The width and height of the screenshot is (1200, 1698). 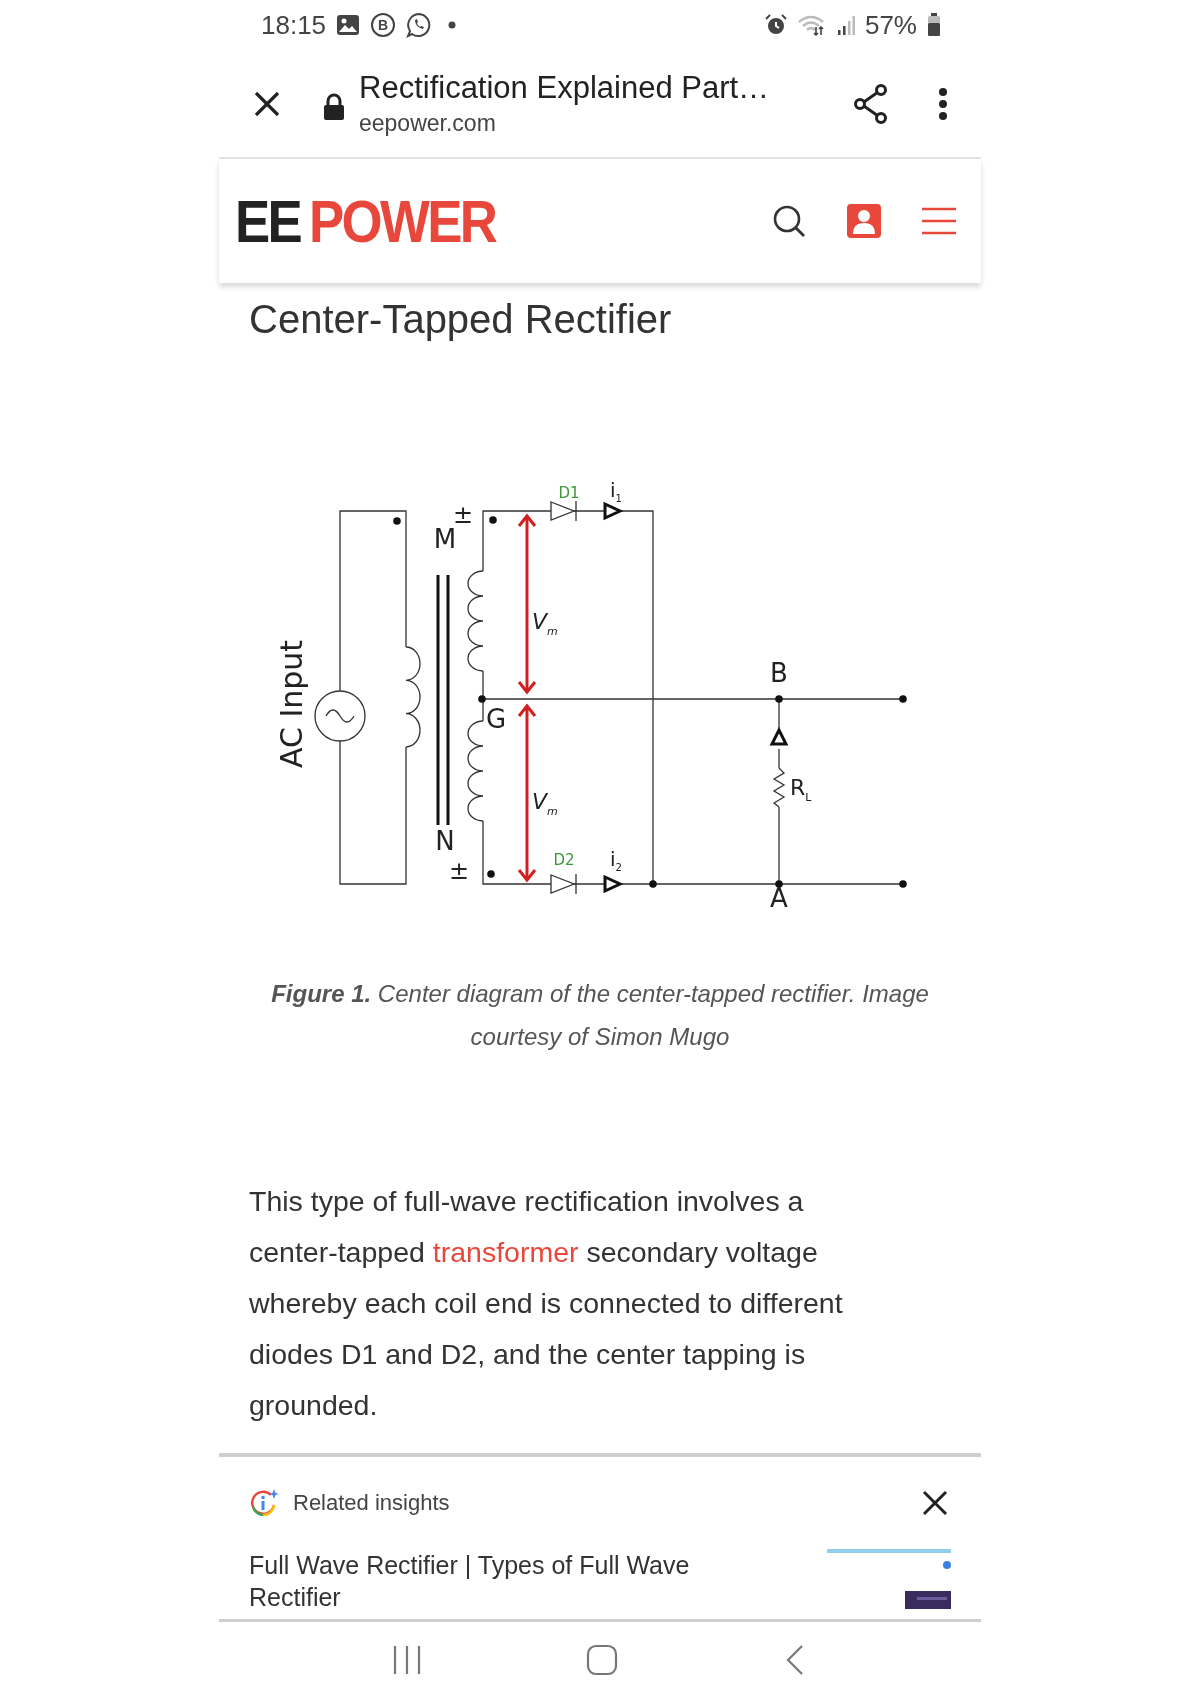 What do you see at coordinates (372, 1503) in the screenshot?
I see `panel-title: Related insights` at bounding box center [372, 1503].